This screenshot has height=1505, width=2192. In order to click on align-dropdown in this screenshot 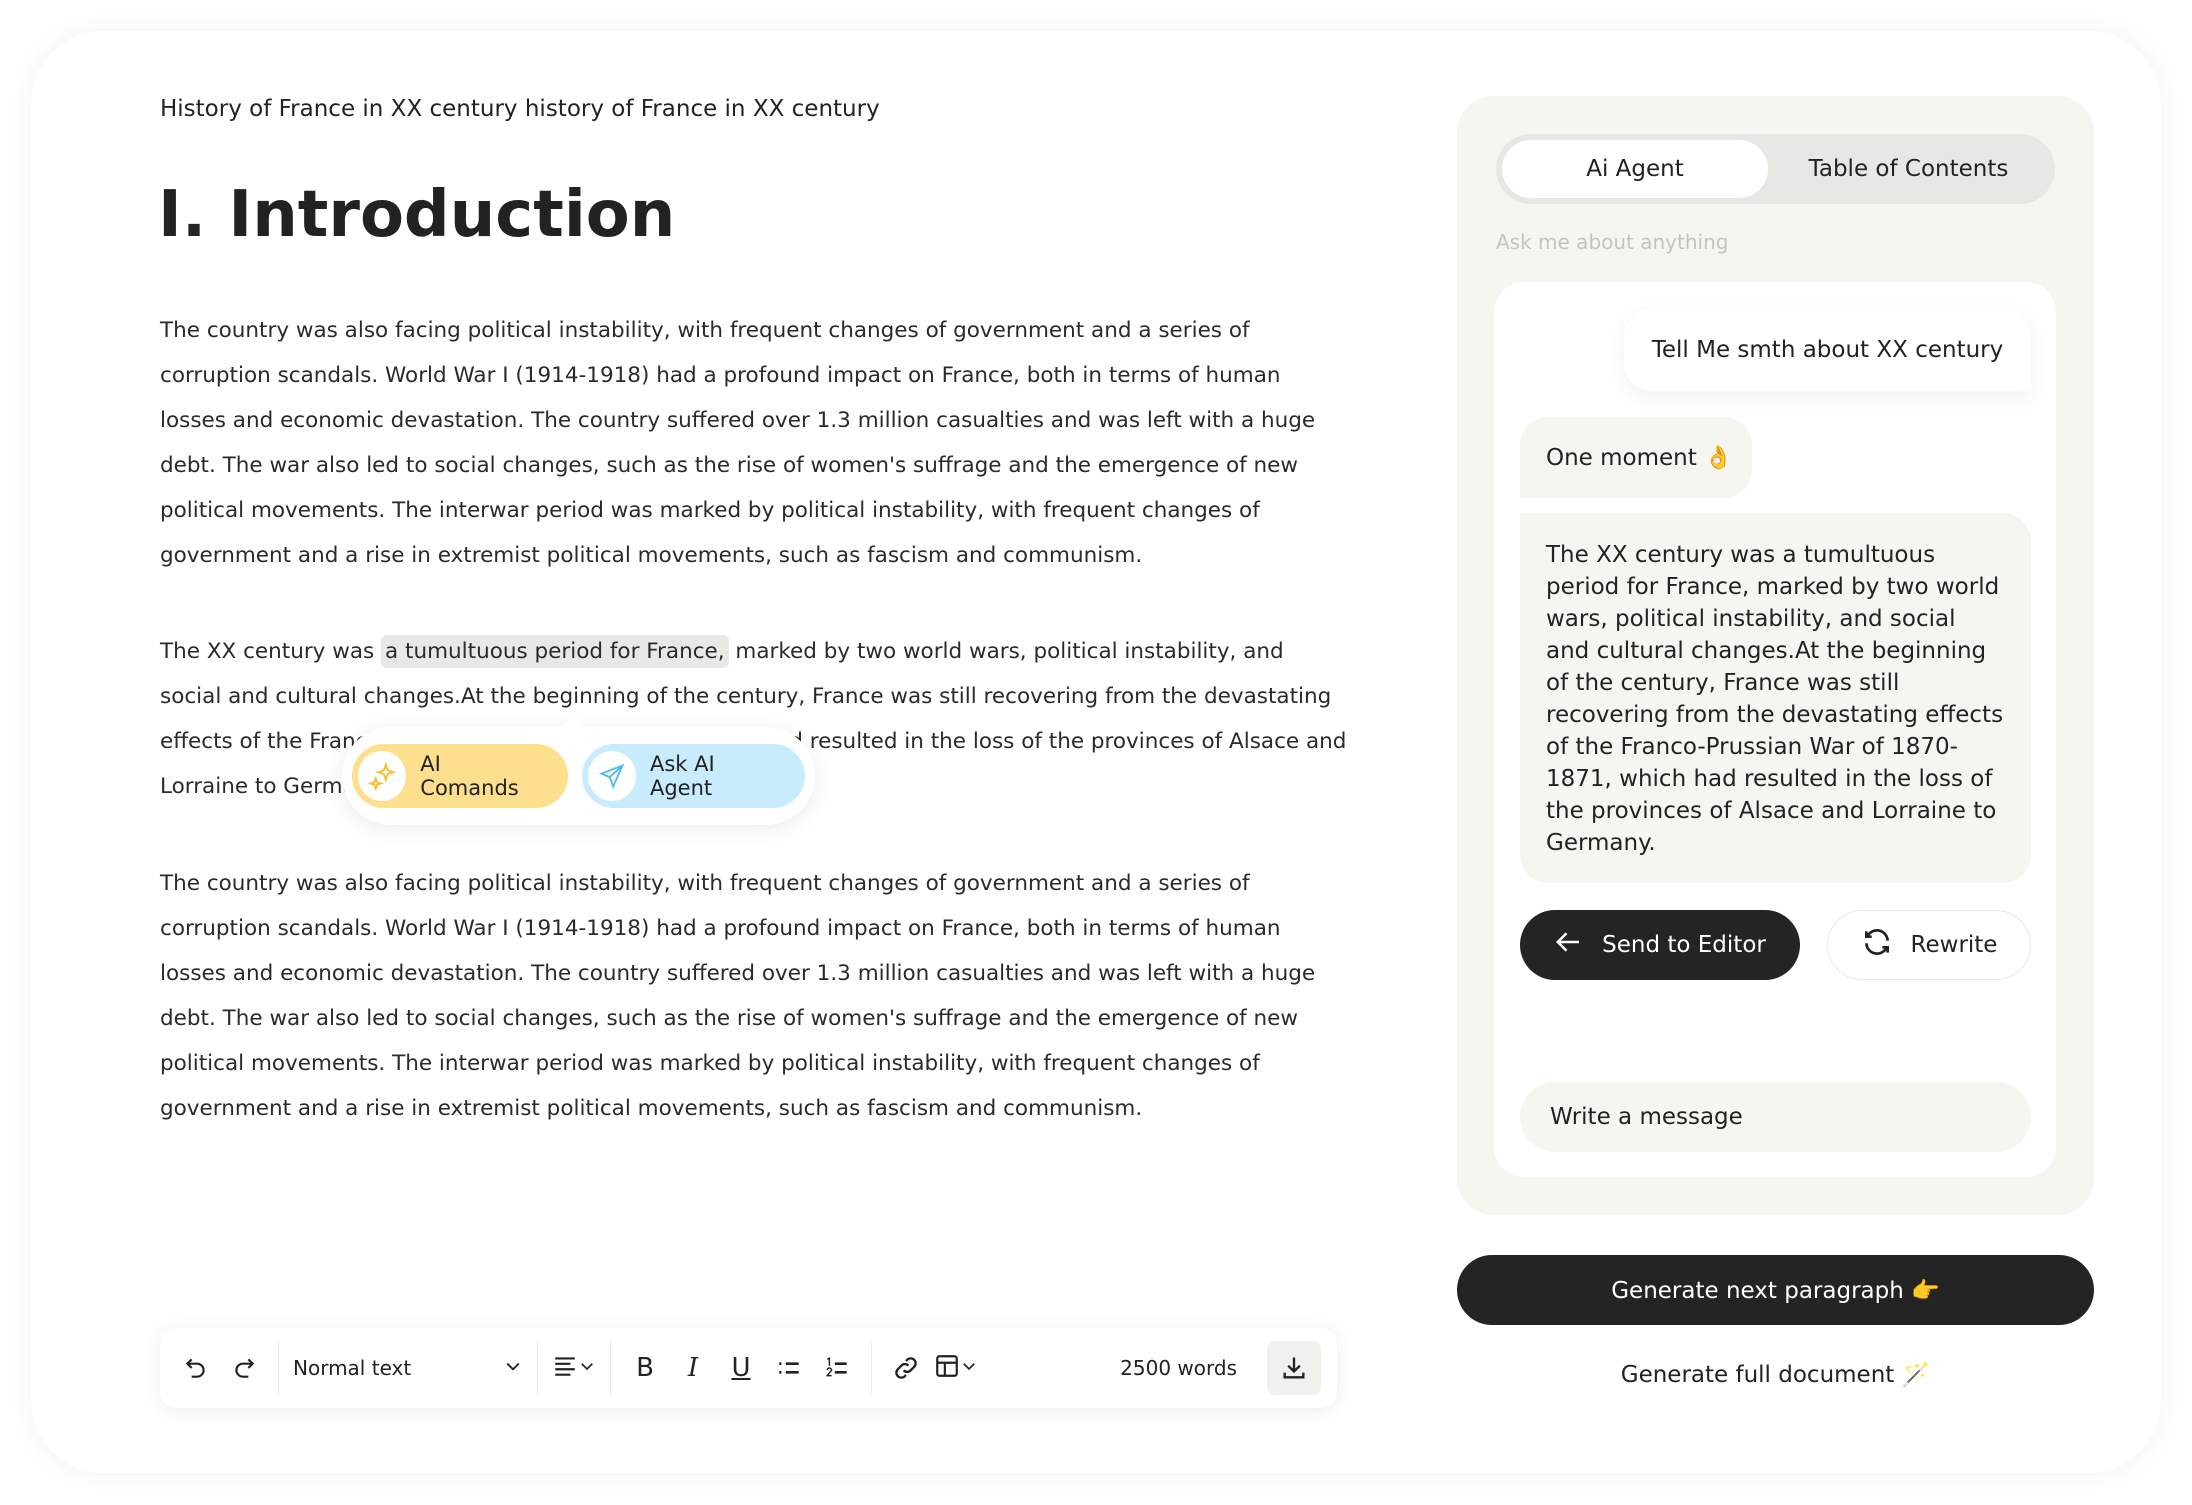, I will do `click(574, 1368)`.